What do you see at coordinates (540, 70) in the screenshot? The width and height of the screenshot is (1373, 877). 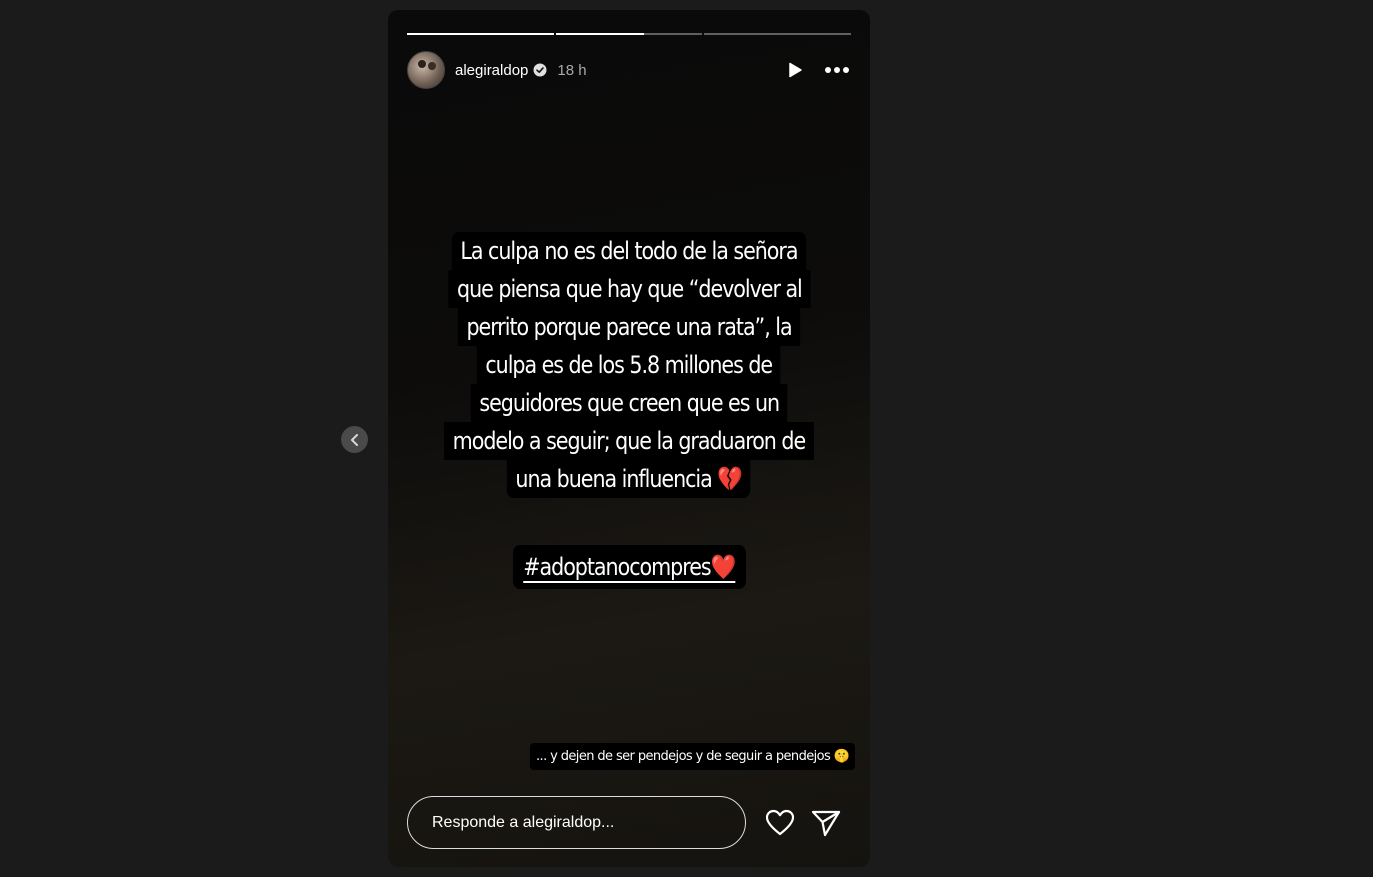 I see `verified-badge-icon` at bounding box center [540, 70].